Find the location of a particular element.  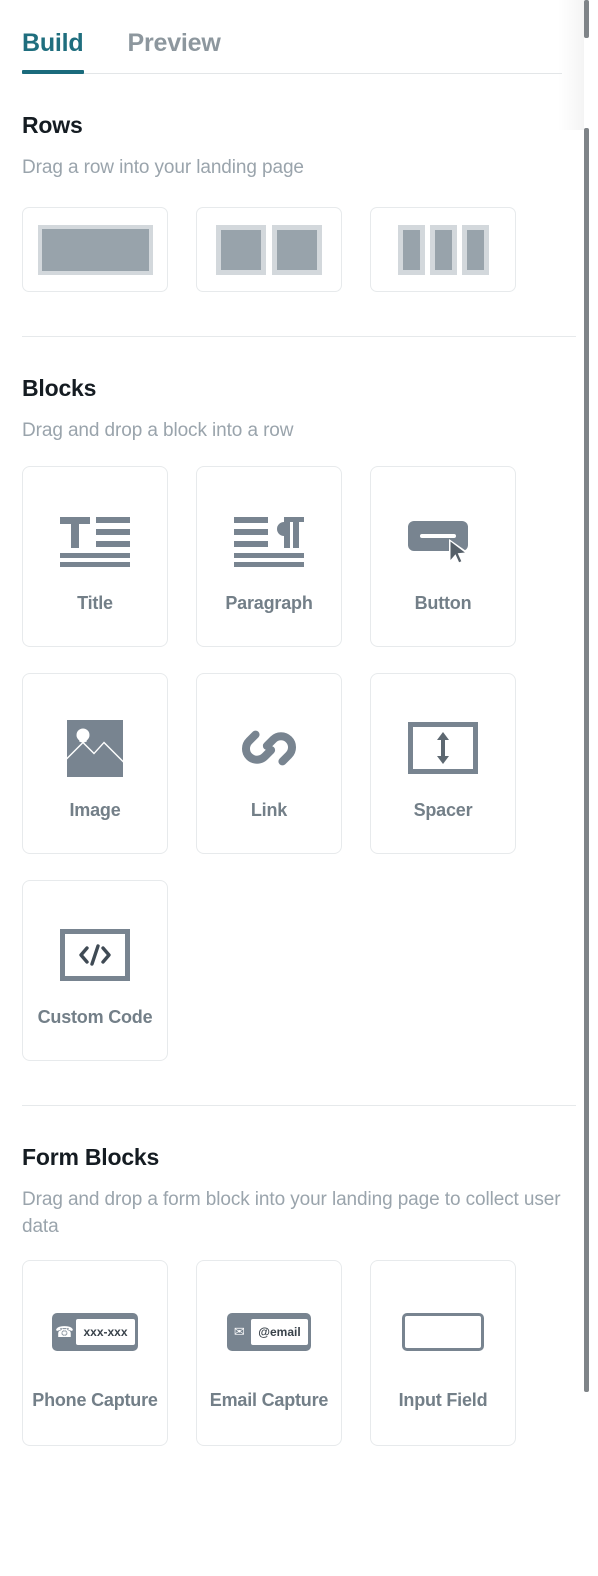

title-icon is located at coordinates (95, 541).